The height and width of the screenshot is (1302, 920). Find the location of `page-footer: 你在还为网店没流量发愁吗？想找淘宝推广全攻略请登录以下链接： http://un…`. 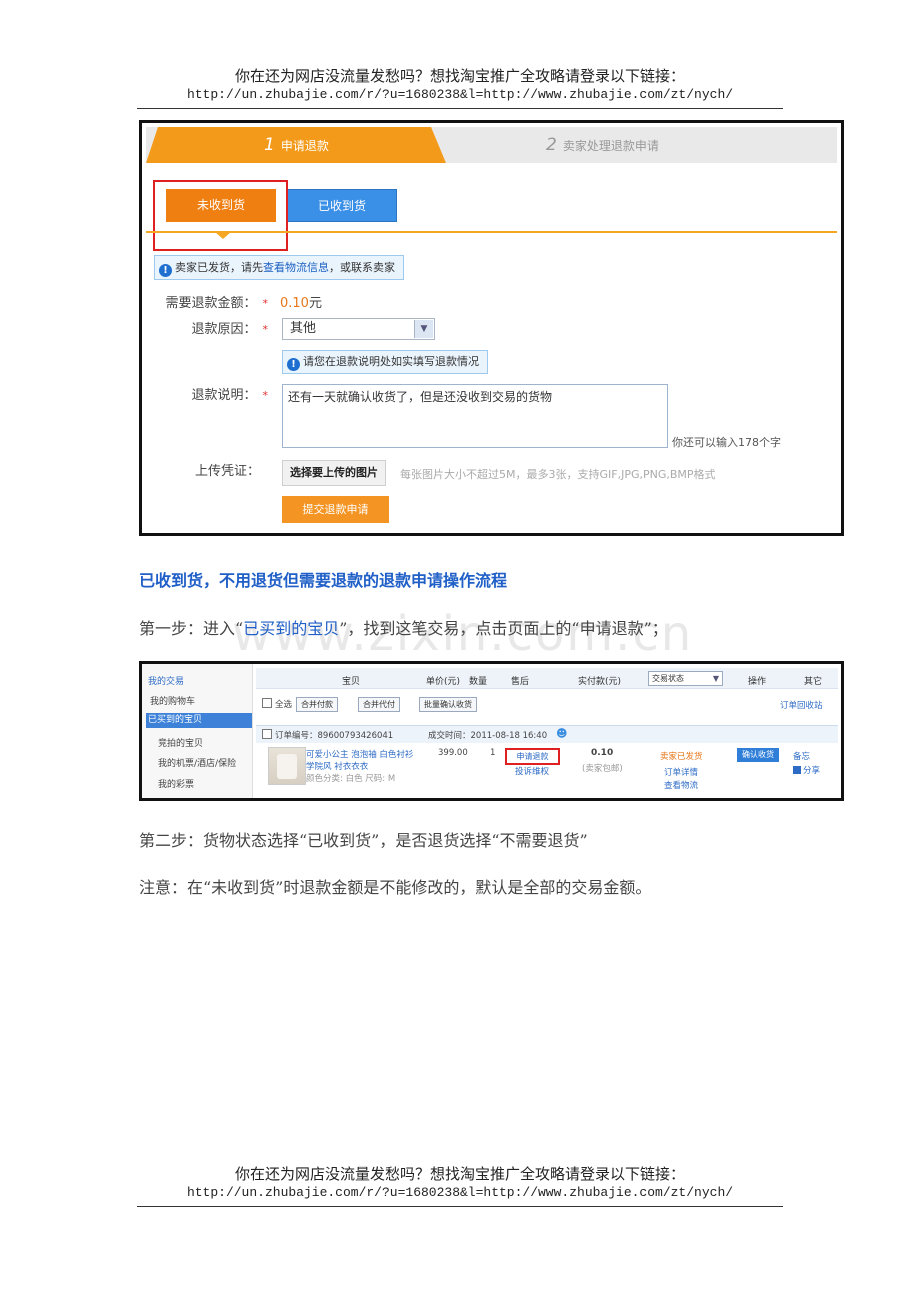

page-footer: 你在还为网店没流量发愁吗？想找淘宝推广全攻略请登录以下链接： http://un… is located at coordinates (460, 1183).